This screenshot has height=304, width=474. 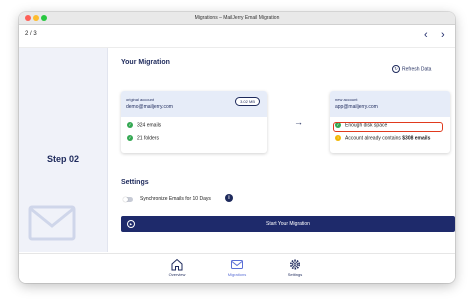 I want to click on tab-bar: Overview Migrations Settings, so click(x=237, y=268).